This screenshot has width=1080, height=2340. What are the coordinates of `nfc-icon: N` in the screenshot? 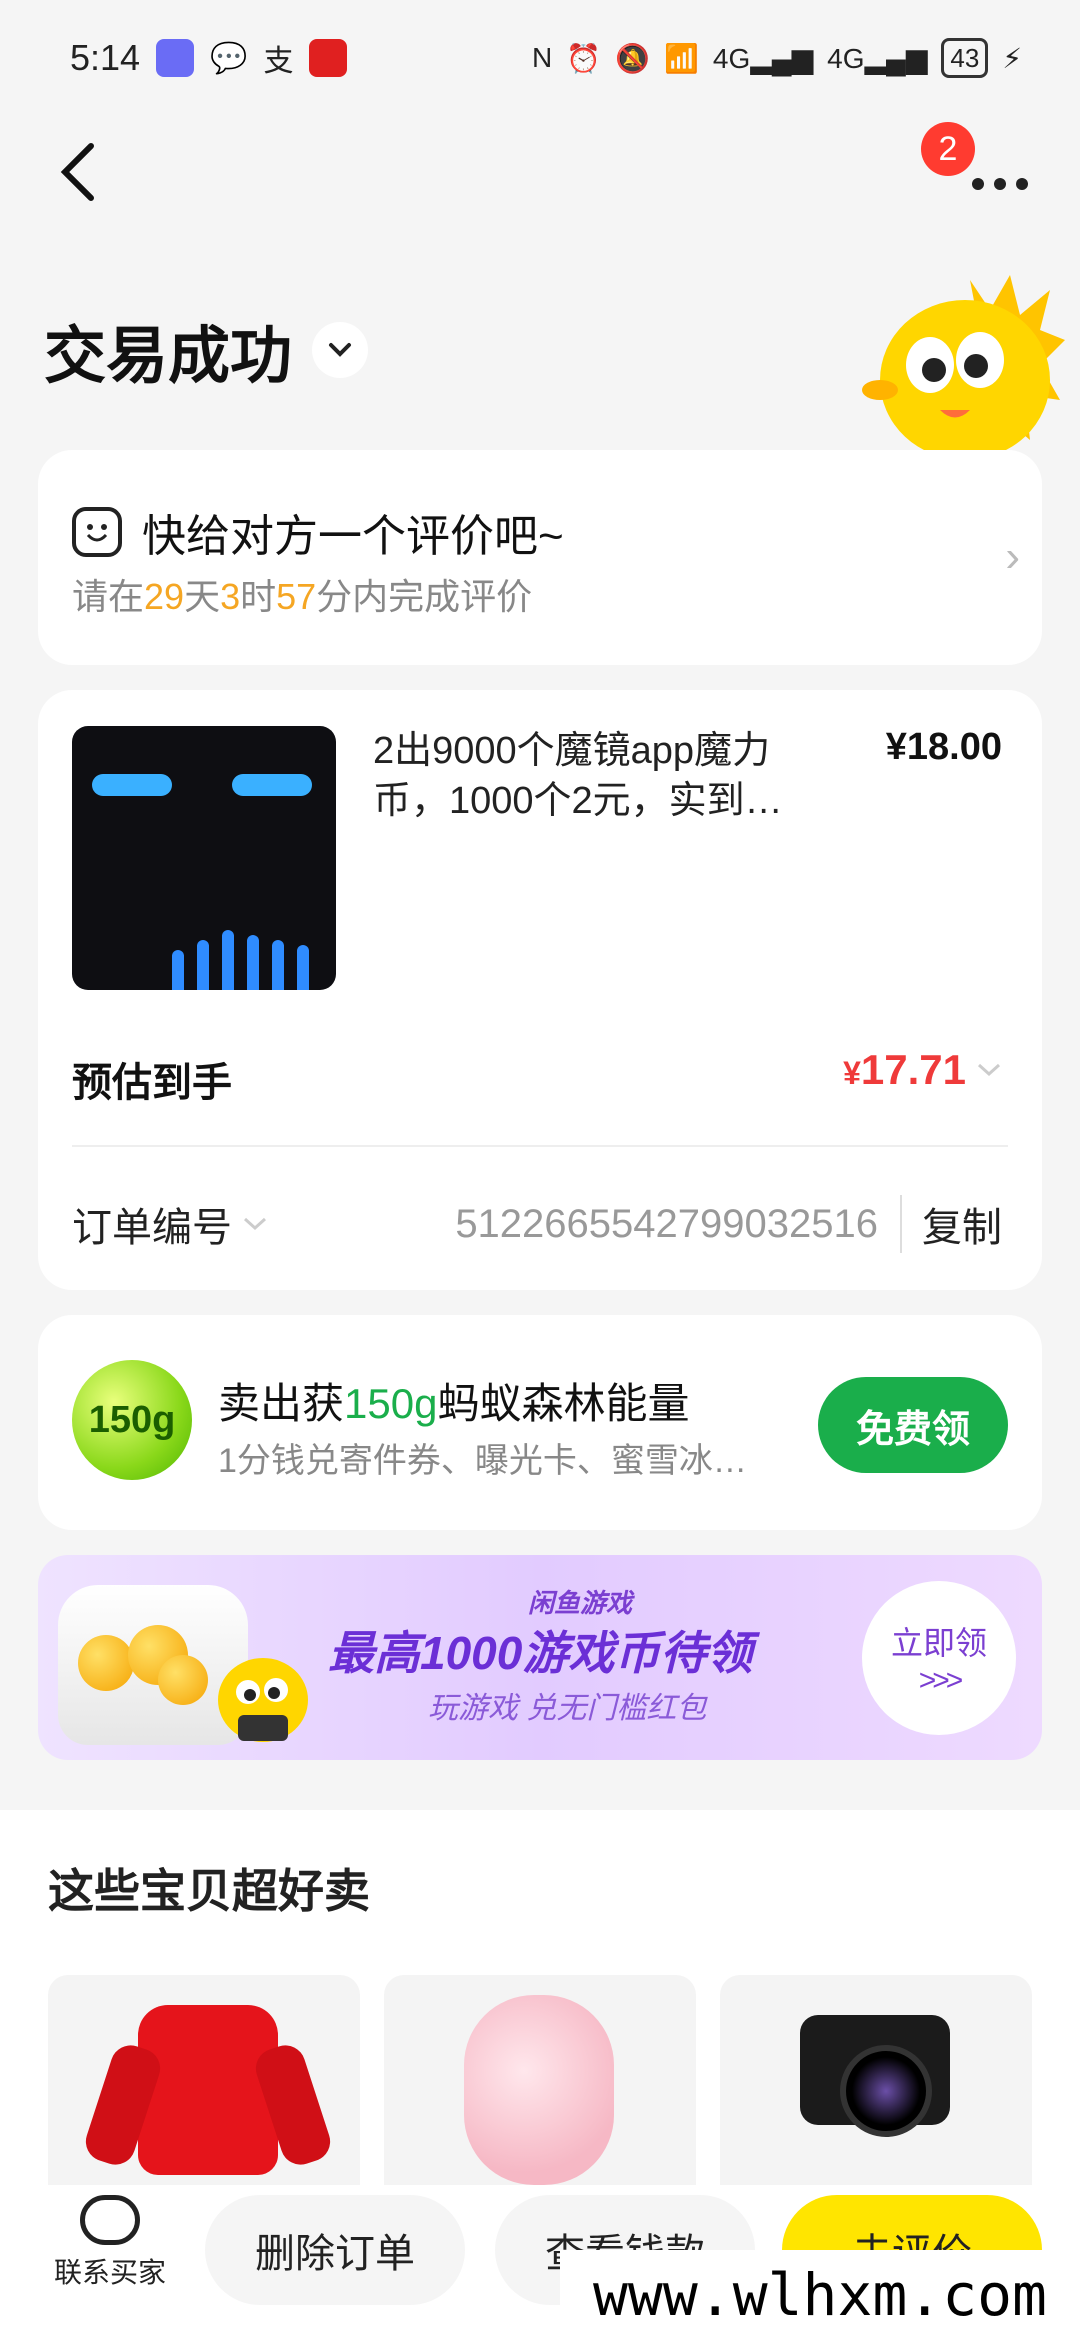 It's located at (542, 57).